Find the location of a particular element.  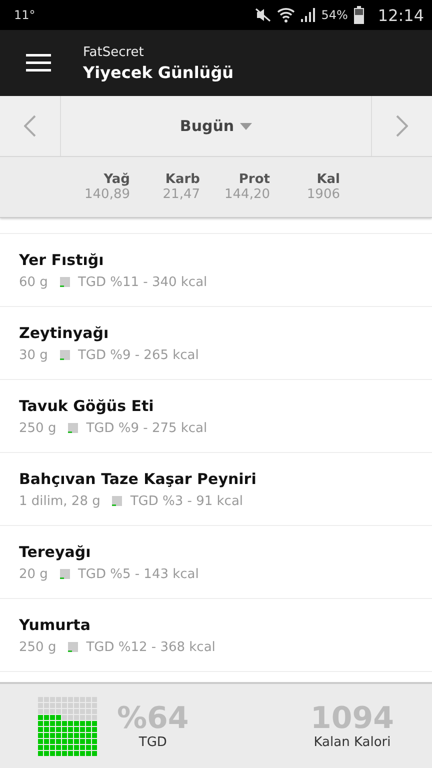

food-name: Tereyağı is located at coordinates (55, 551).